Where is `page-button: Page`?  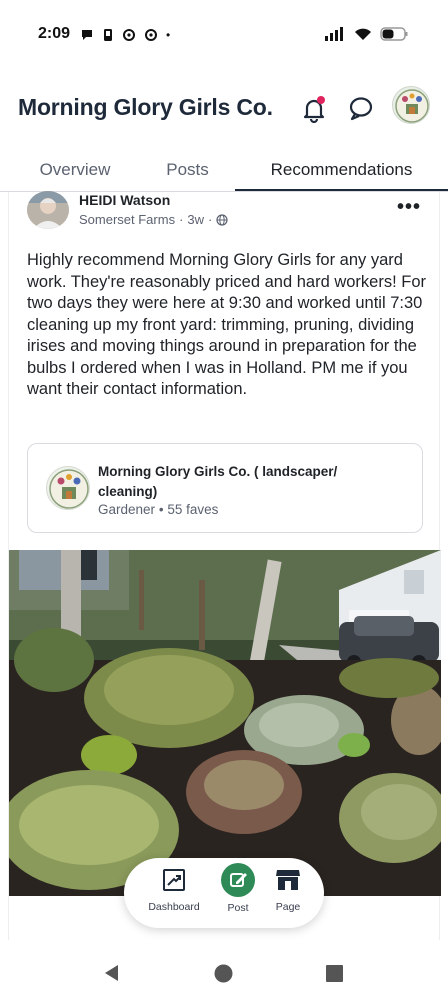
page-button: Page is located at coordinates (288, 890).